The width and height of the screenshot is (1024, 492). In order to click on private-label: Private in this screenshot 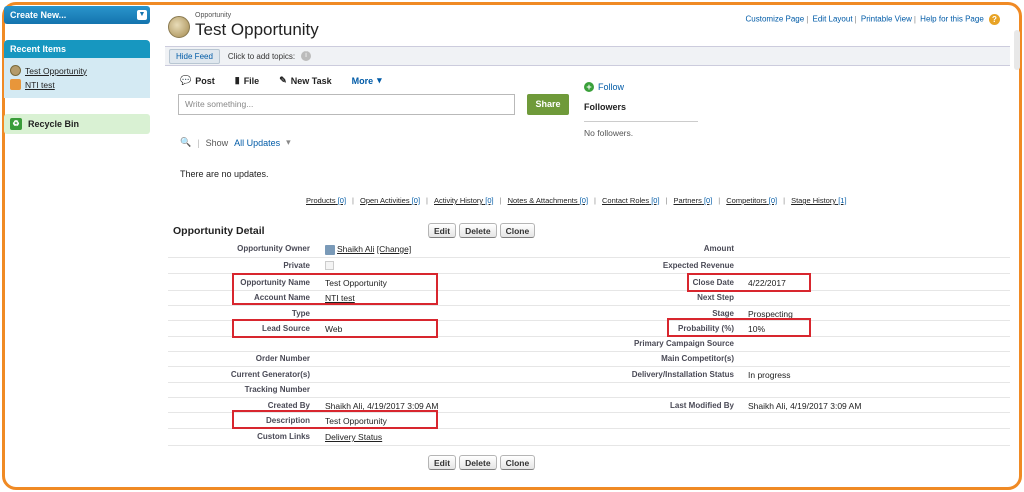, I will do `click(296, 265)`.